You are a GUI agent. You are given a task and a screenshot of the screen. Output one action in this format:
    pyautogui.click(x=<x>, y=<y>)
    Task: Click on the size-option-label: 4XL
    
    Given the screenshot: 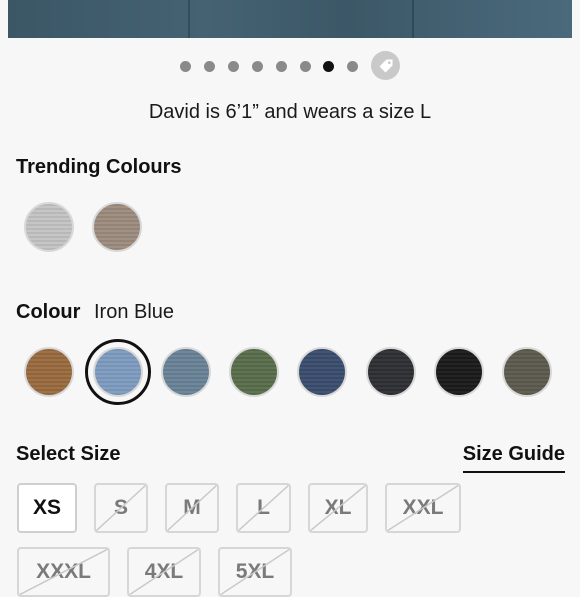 What is the action you would take?
    pyautogui.click(x=164, y=571)
    